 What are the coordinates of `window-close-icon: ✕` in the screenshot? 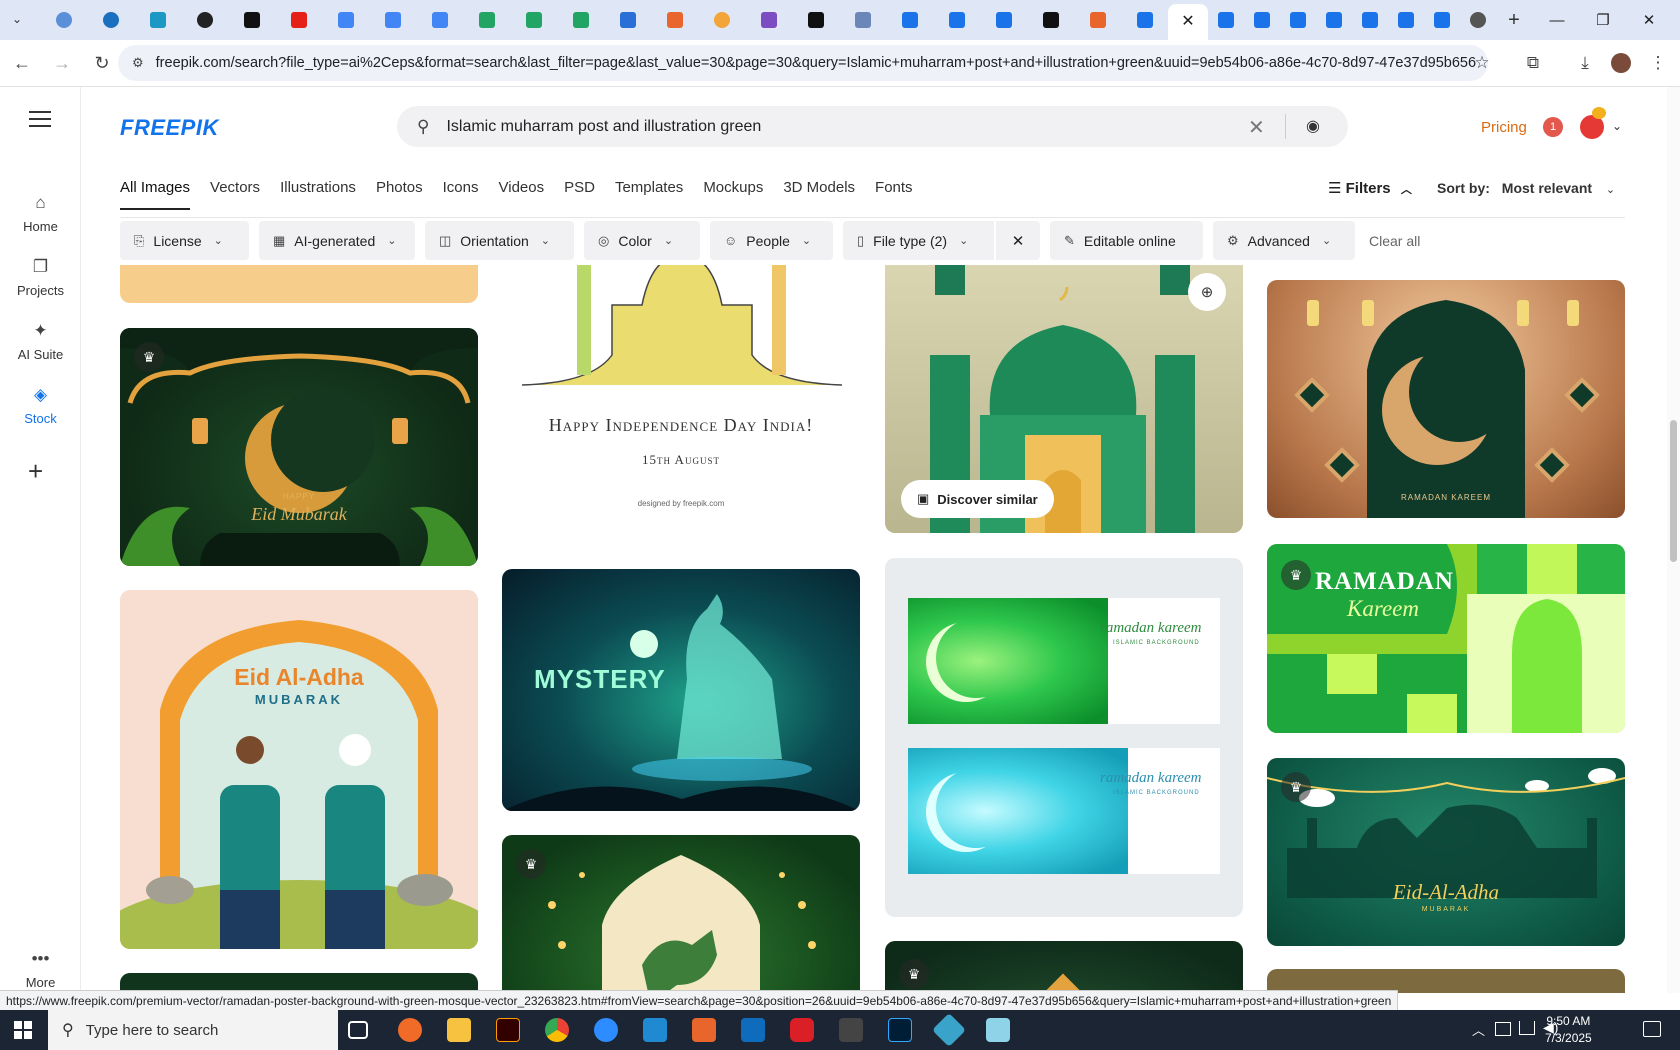 It's located at (1649, 20).